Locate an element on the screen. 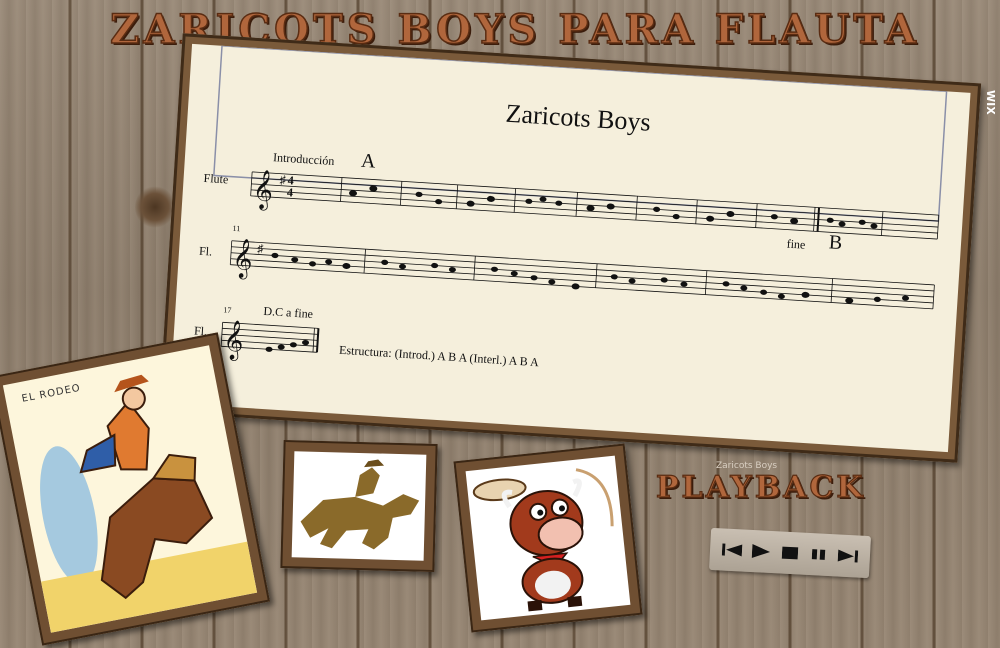 This screenshot has width=1000, height=648. instrument-label: Flute is located at coordinates (216, 179).